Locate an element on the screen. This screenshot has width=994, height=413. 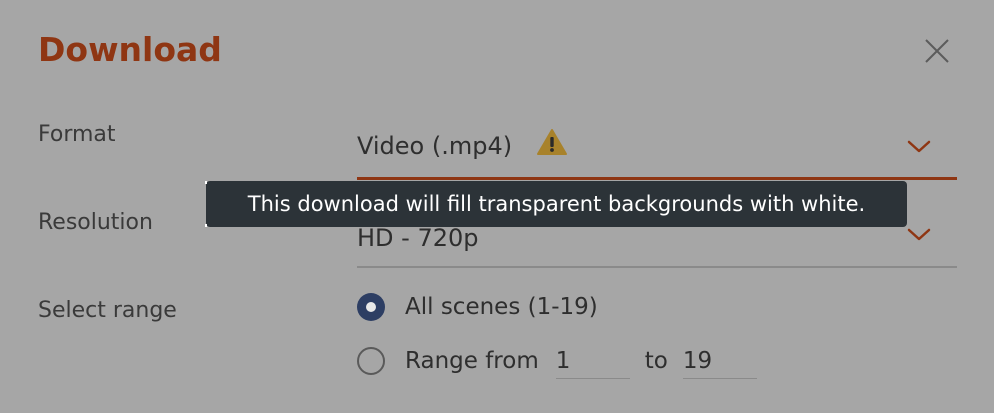
warning-icon is located at coordinates (552, 145).